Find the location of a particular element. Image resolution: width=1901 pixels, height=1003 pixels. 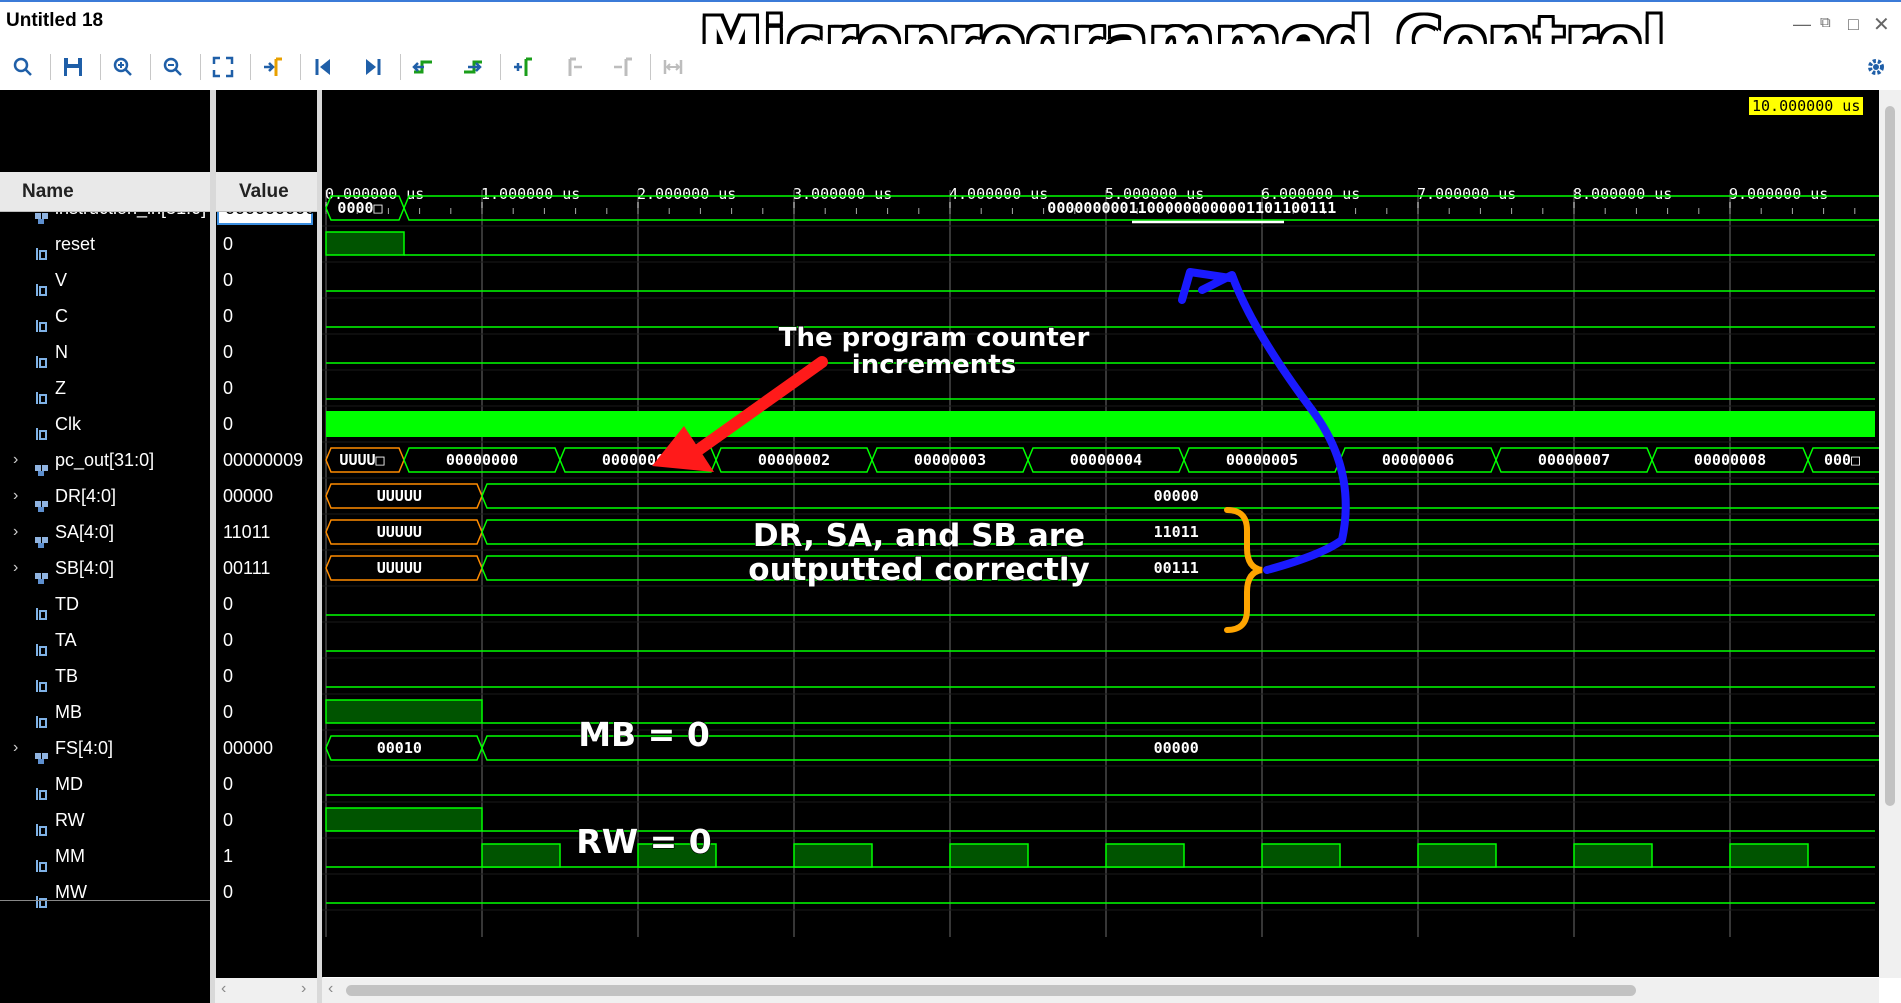

signal-value: 11011 is located at coordinates (247, 532).